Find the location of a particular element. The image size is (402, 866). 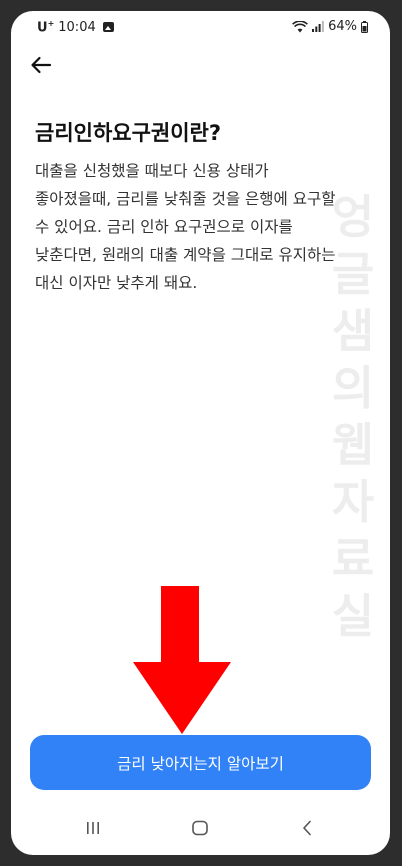

status-left: U+ 10:04 is located at coordinates (75, 27).